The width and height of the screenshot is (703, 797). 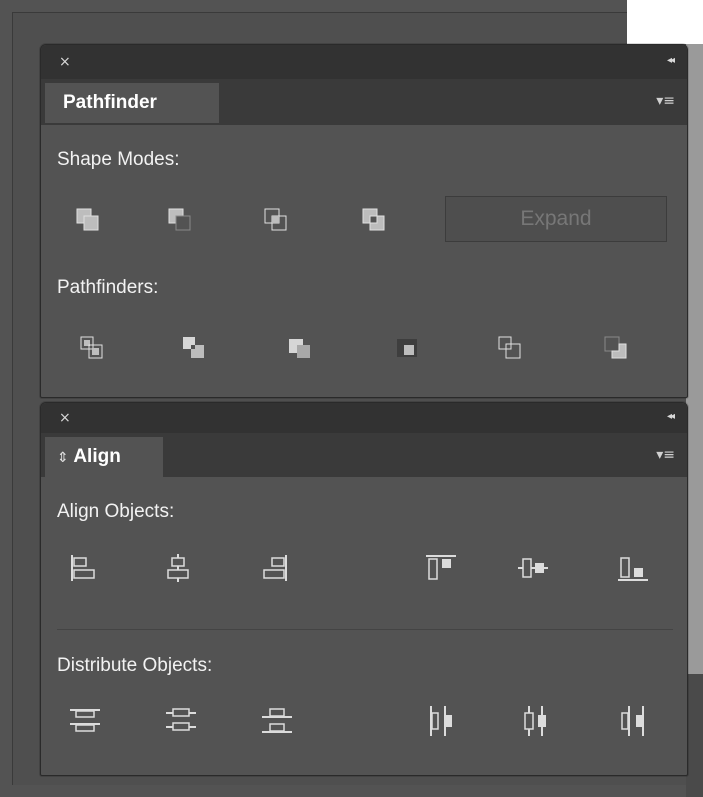 I want to click on align-titlebar: × ◂◂, so click(x=364, y=418).